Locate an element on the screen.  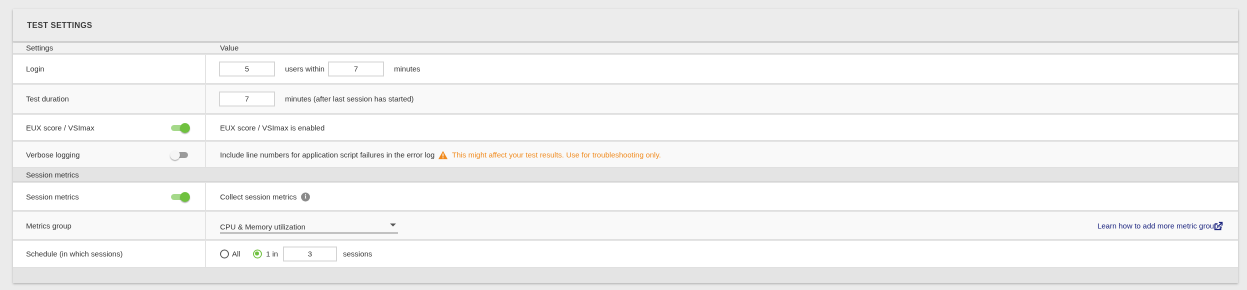
test-duration-label: Test duration is located at coordinates (47, 99).